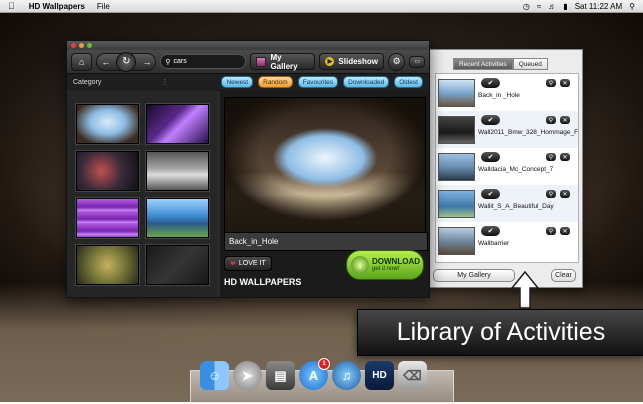 Image resolution: width=643 pixels, height=404 pixels. What do you see at coordinates (247, 375) in the screenshot?
I see `rocket-icon: ➤` at bounding box center [247, 375].